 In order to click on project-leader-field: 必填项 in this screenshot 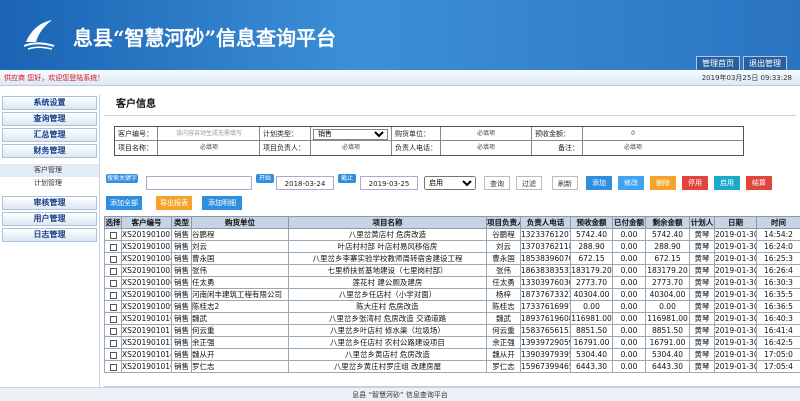, I will do `click(351, 148)`.